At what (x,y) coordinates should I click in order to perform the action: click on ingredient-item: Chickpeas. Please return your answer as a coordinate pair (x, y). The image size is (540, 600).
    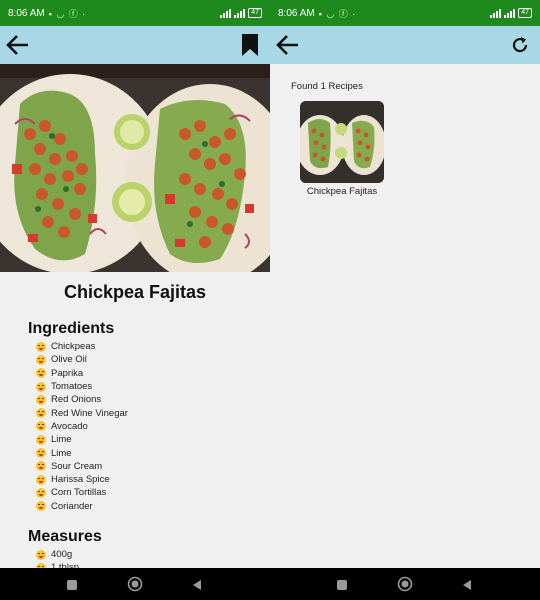
    Looking at the image, I should click on (82, 346).